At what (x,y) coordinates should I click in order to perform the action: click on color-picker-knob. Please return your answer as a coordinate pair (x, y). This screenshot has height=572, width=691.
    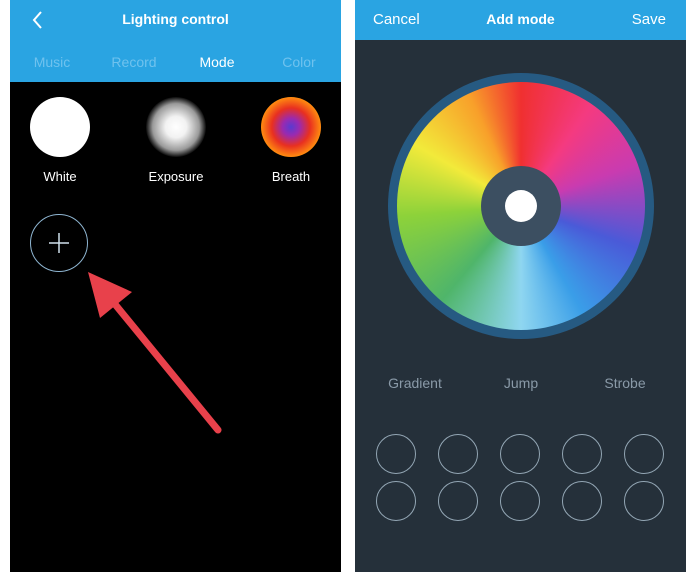
    Looking at the image, I should click on (521, 206).